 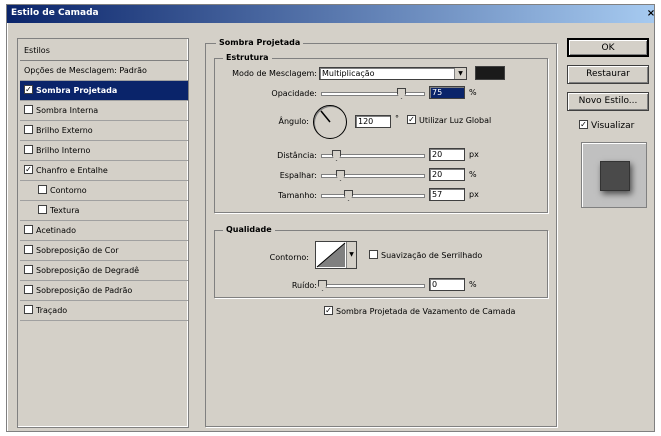 What do you see at coordinates (447, 194) in the screenshot?
I see `size-input: 57` at bounding box center [447, 194].